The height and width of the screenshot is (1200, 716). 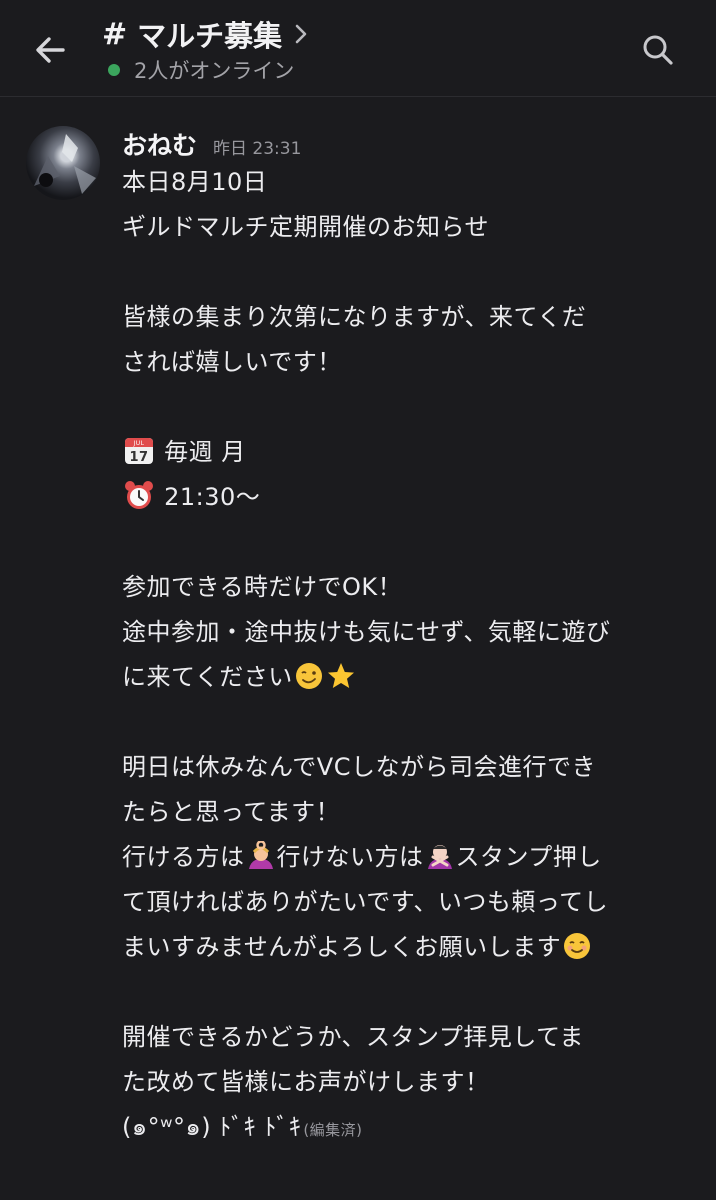 What do you see at coordinates (342, 947) in the screenshot?
I see `message-text: まいすみませんがよろしくお願いします` at bounding box center [342, 947].